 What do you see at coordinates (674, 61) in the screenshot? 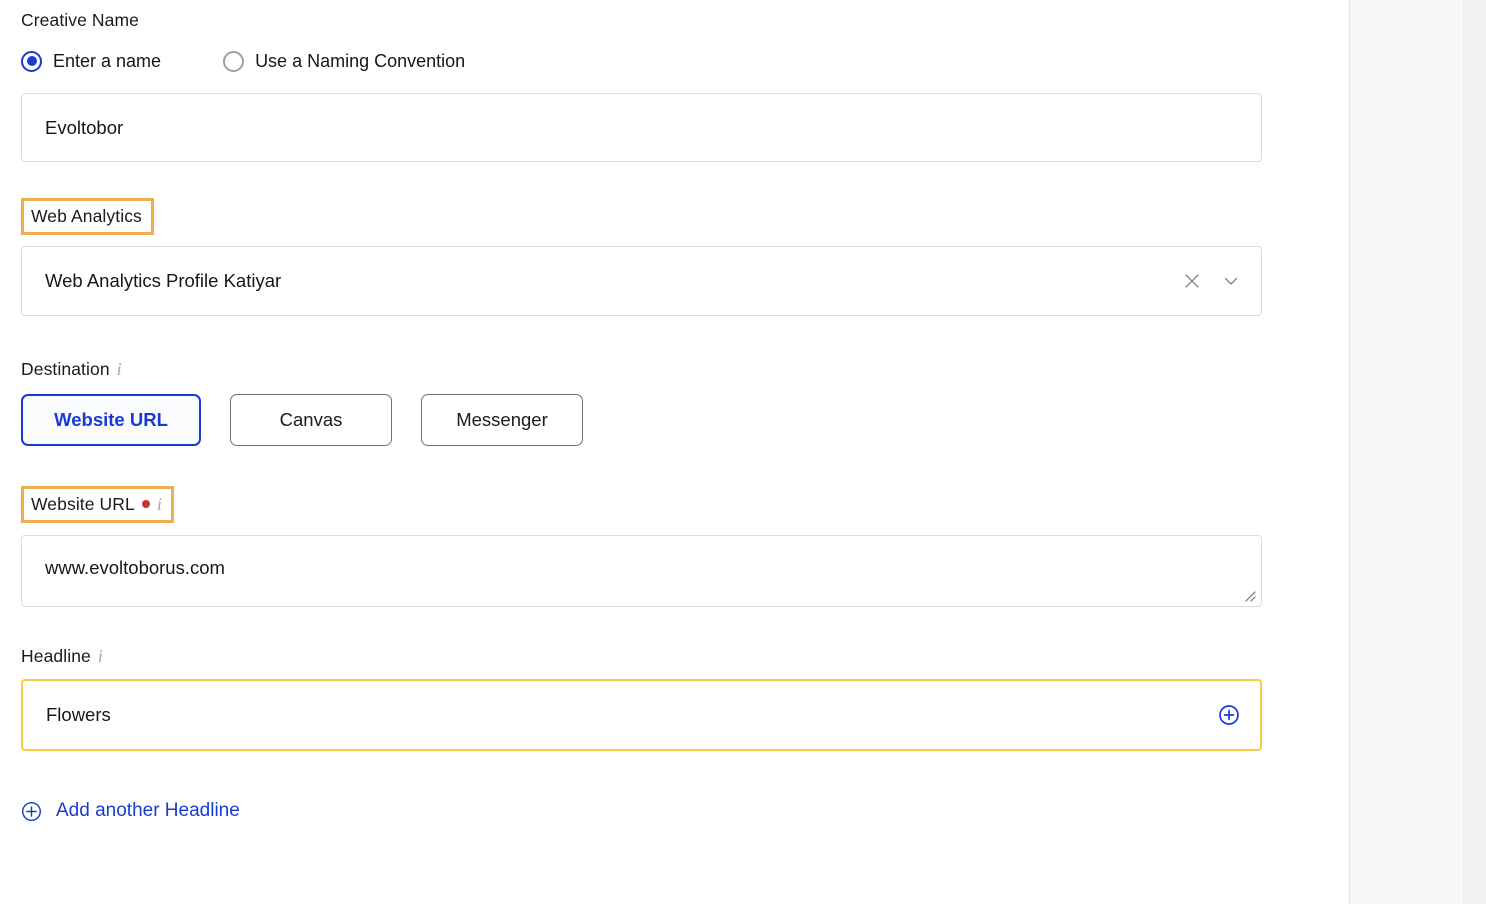
I see `creative-name-radio-group: Enter a name Use a Naming Convention` at bounding box center [674, 61].